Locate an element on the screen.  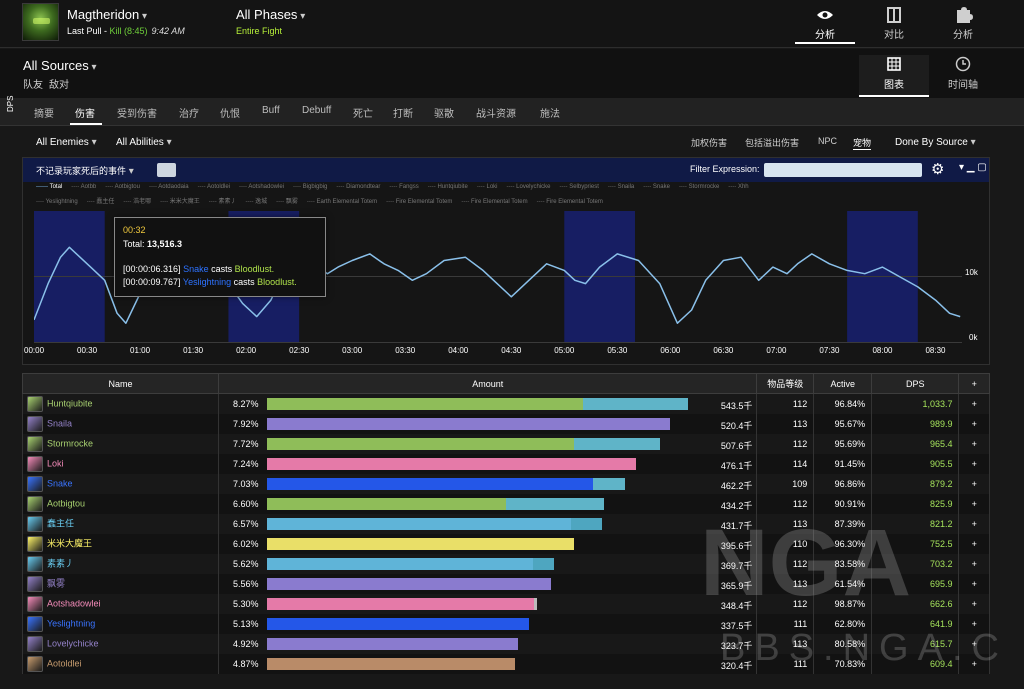
pull-info: Last Pull - Kill (8:45) 9:42 AM is located at coordinates (126, 31).